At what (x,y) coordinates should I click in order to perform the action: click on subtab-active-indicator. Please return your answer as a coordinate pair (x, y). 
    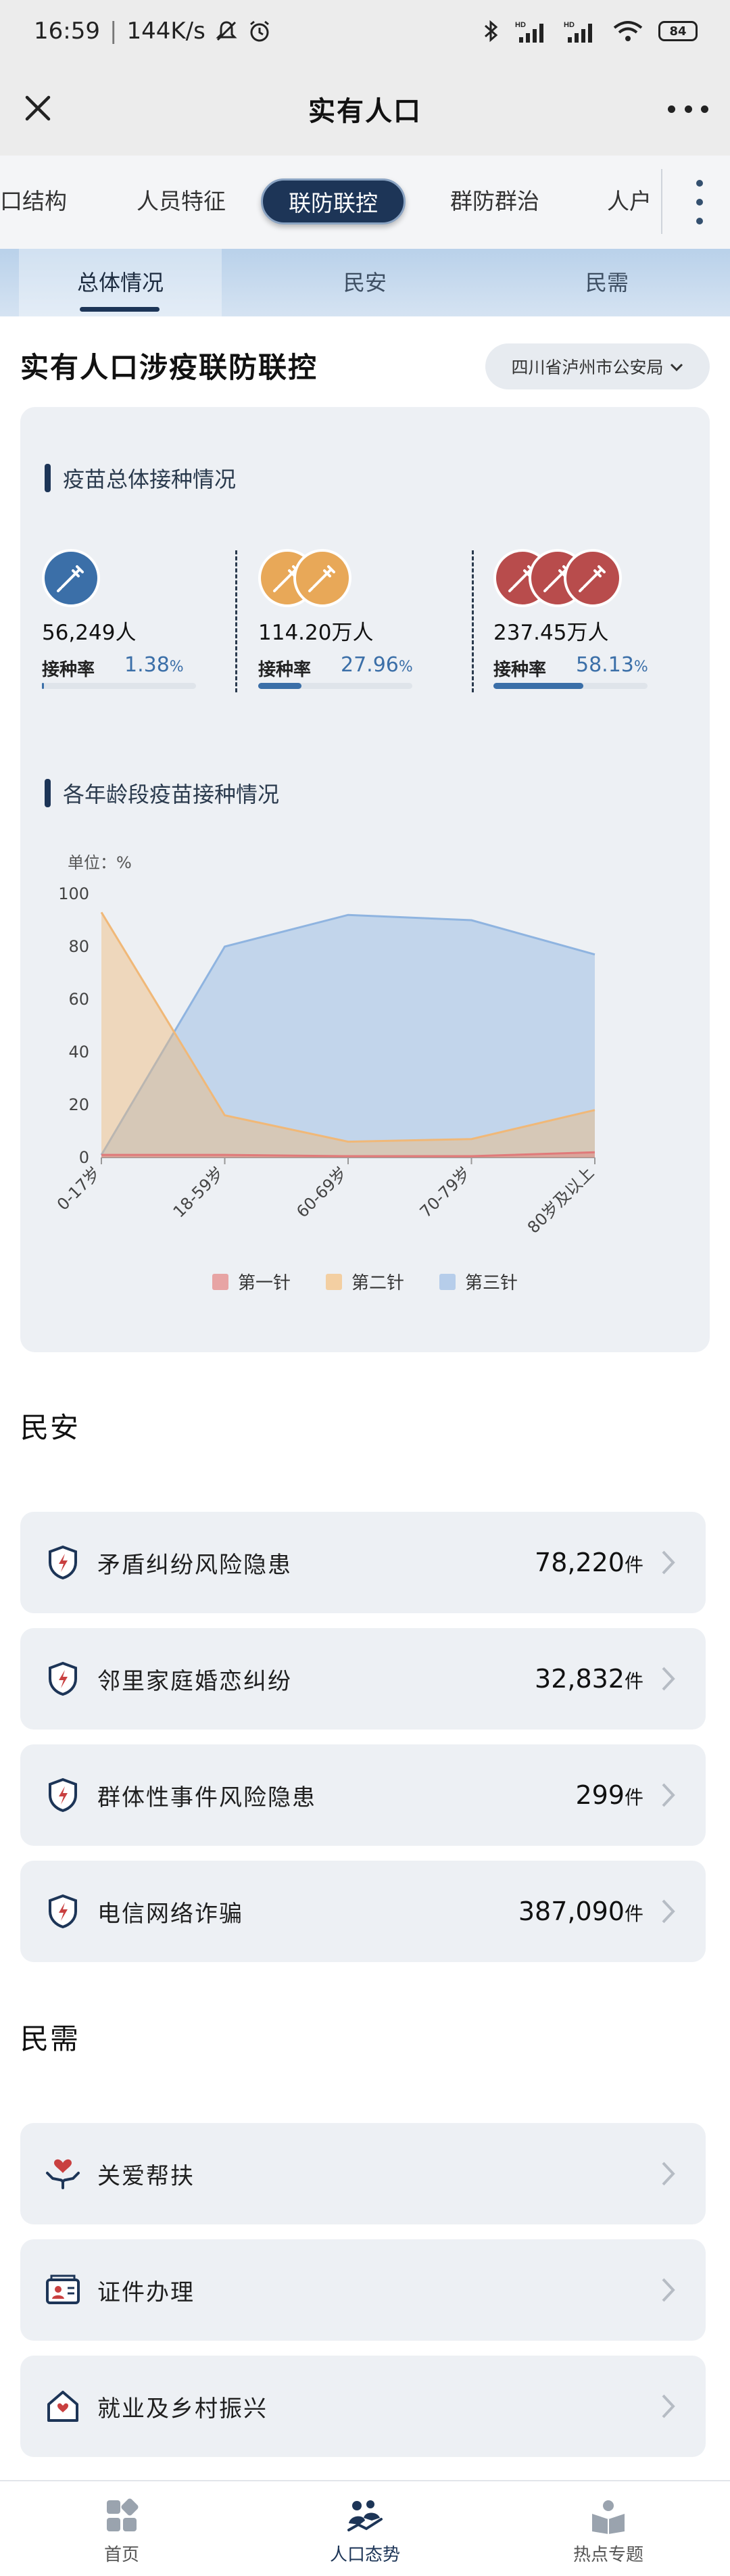
    Looking at the image, I should click on (120, 309).